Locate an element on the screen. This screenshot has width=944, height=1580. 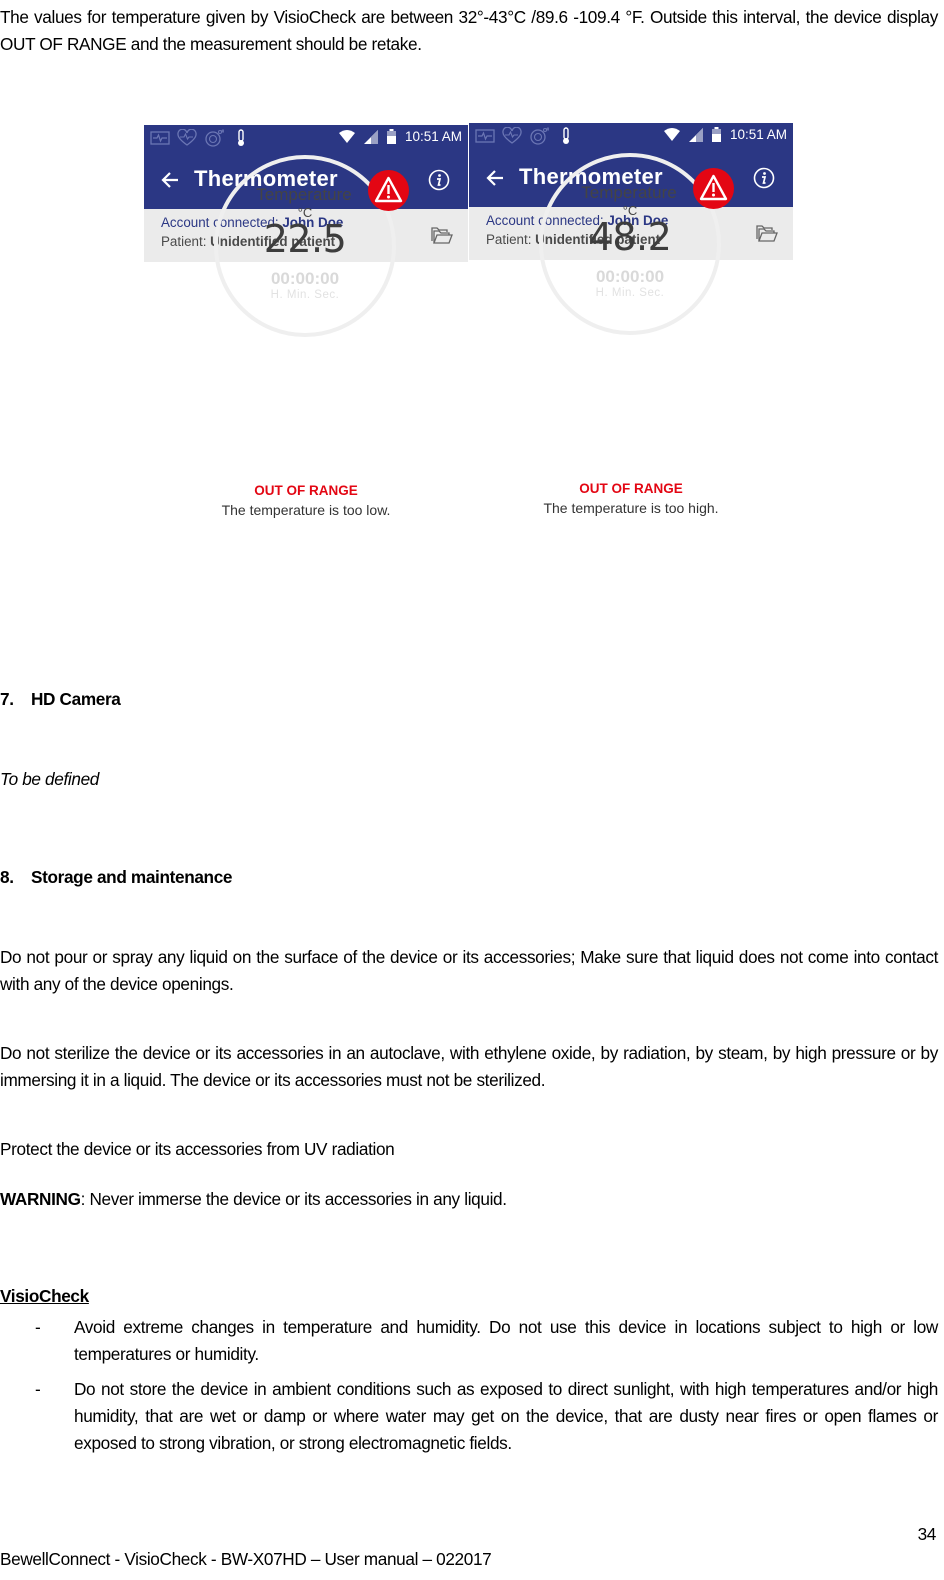
section-number: 8. is located at coordinates (7, 877).